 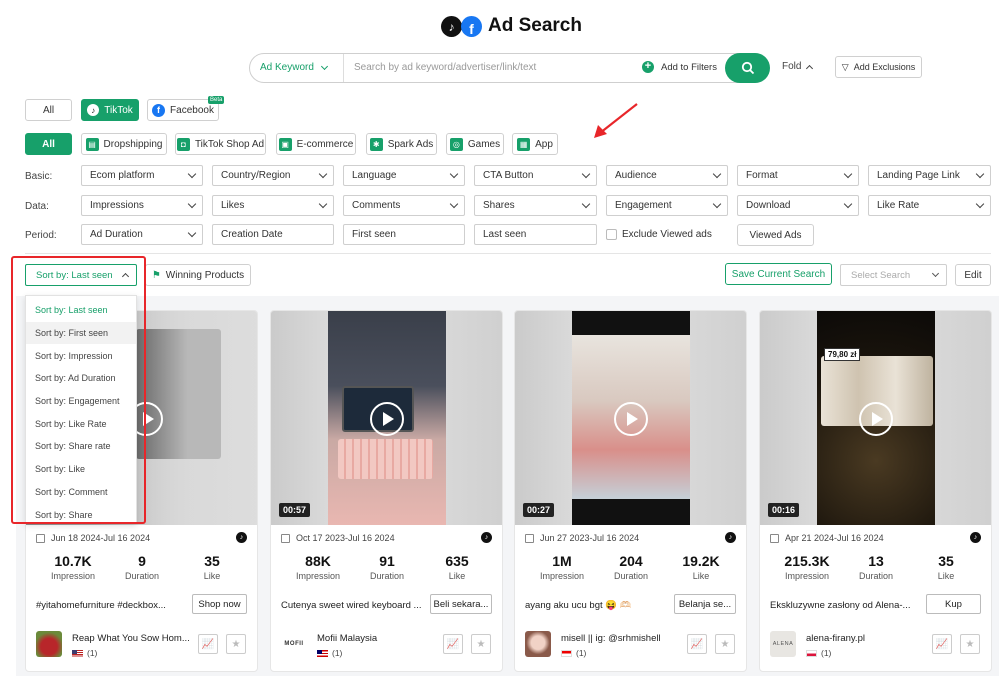 What do you see at coordinates (219, 604) in the screenshot?
I see `cta-button: Shop now` at bounding box center [219, 604].